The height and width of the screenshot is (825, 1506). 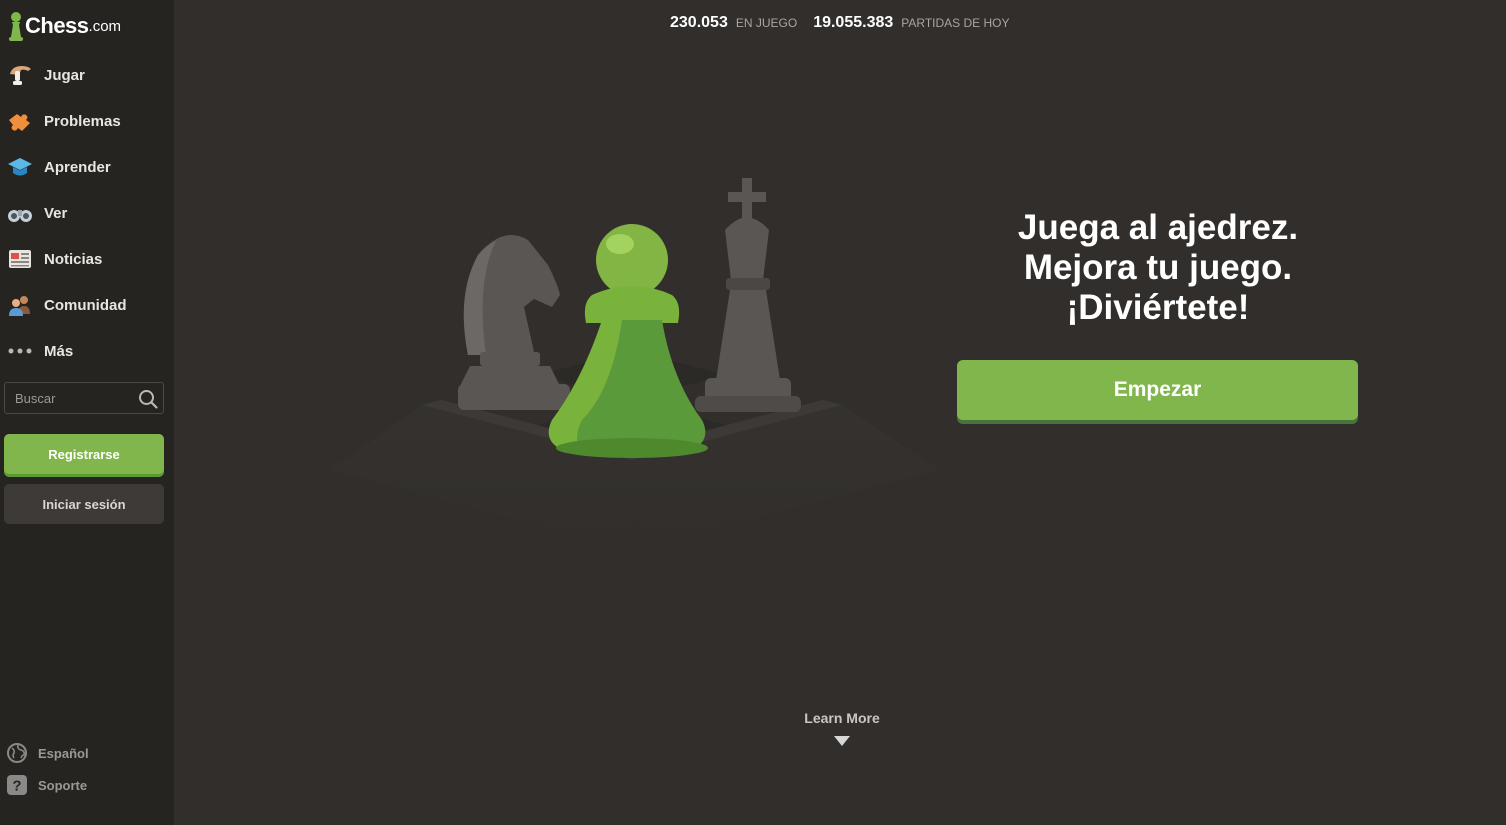 What do you see at coordinates (853, 22) in the screenshot?
I see `games-today-count: 19.055.383` at bounding box center [853, 22].